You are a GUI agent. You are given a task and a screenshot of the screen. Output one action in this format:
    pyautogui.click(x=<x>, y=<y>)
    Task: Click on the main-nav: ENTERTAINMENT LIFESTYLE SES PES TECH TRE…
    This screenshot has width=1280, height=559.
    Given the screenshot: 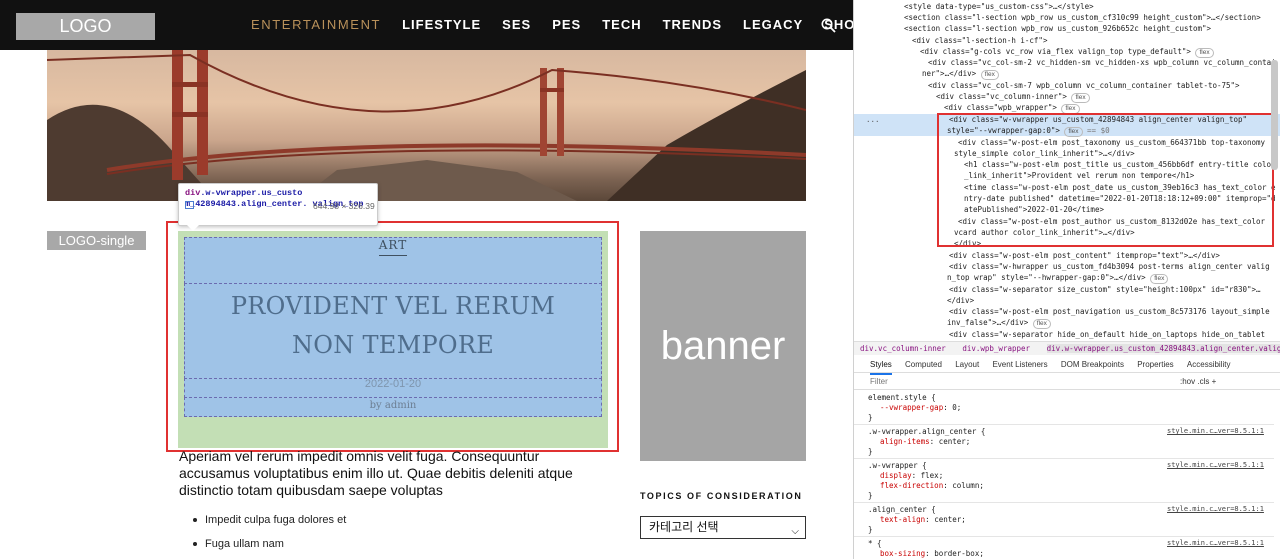 What is the action you would take?
    pyautogui.click(x=552, y=24)
    